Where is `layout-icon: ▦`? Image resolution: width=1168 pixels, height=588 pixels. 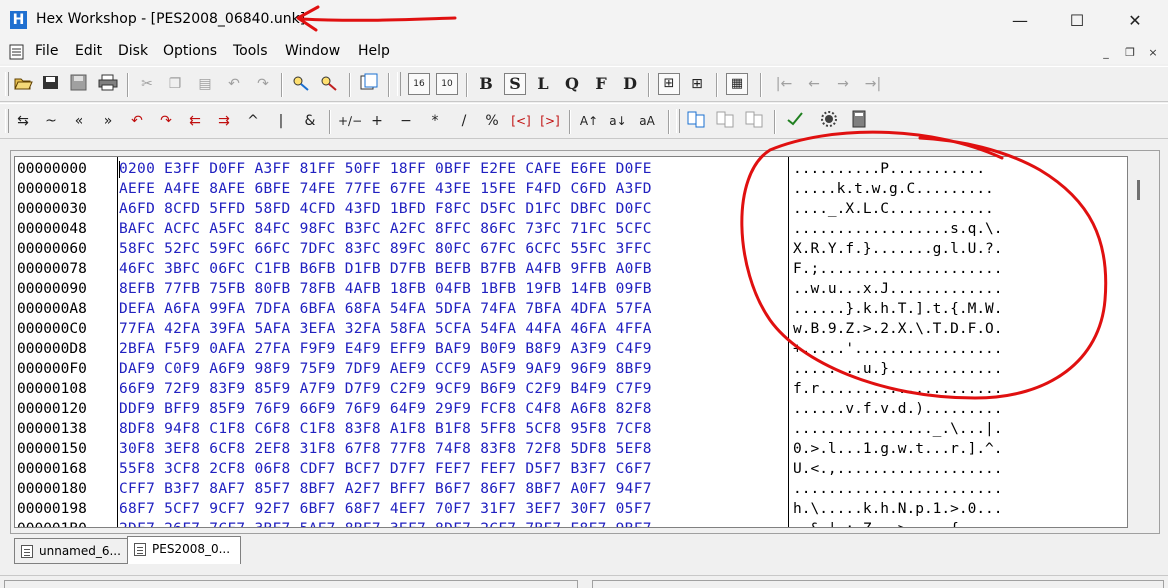 layout-icon: ▦ is located at coordinates (737, 84).